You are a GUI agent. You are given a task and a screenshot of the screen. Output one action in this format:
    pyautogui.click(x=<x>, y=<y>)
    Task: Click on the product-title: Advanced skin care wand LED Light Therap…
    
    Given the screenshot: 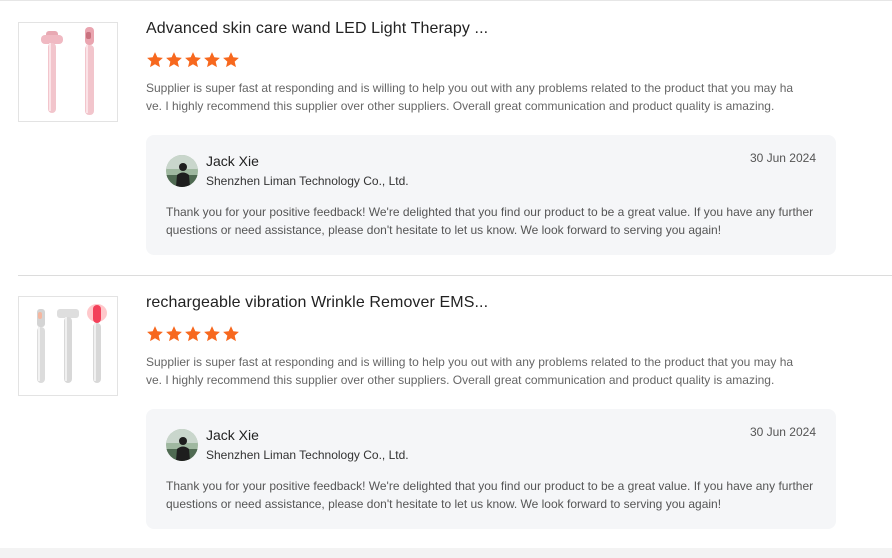 What is the action you would take?
    pyautogui.click(x=317, y=29)
    